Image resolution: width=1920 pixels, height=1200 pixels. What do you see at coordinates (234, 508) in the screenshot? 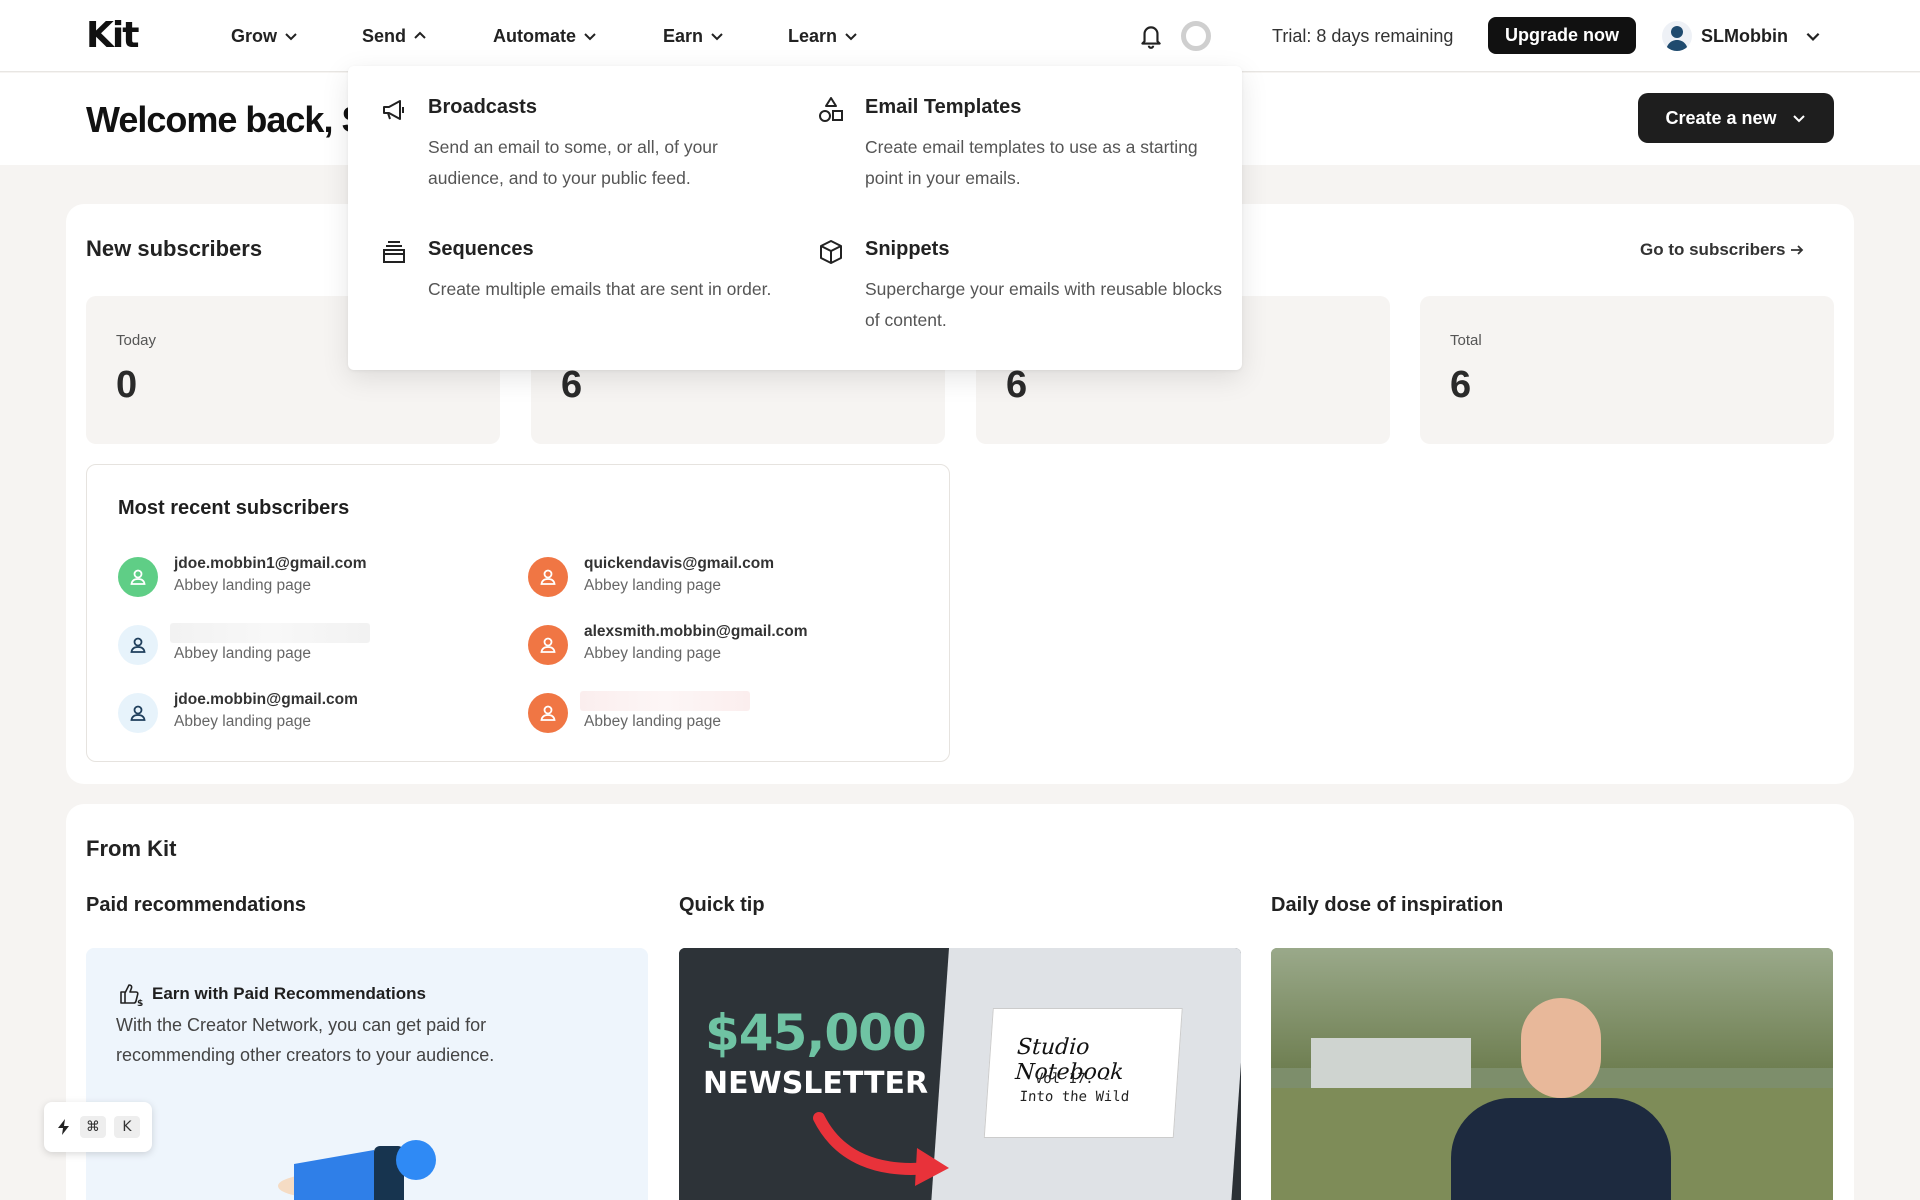
I see `recent-subscribers-title: Most recent subscribers` at bounding box center [234, 508].